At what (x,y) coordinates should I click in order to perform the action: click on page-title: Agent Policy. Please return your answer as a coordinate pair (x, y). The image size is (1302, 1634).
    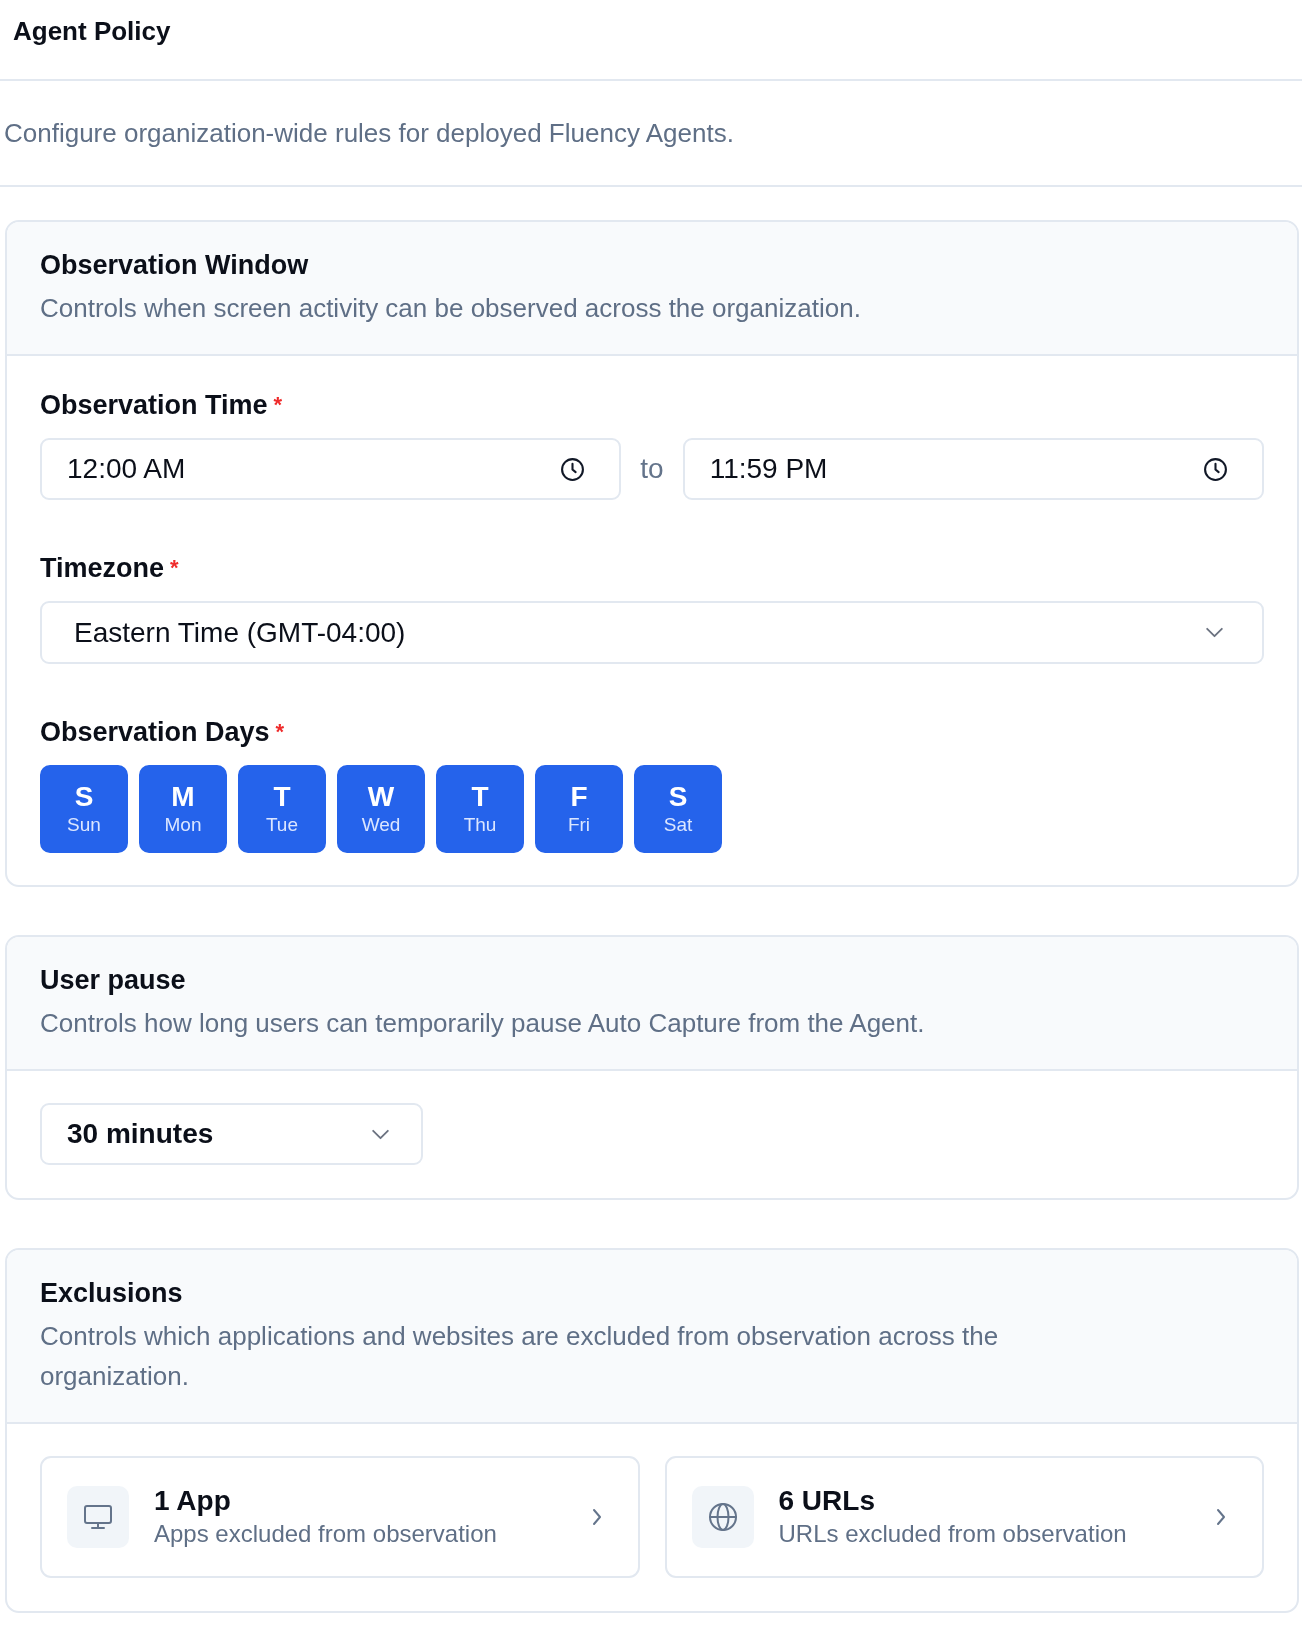
    Looking at the image, I should click on (92, 31).